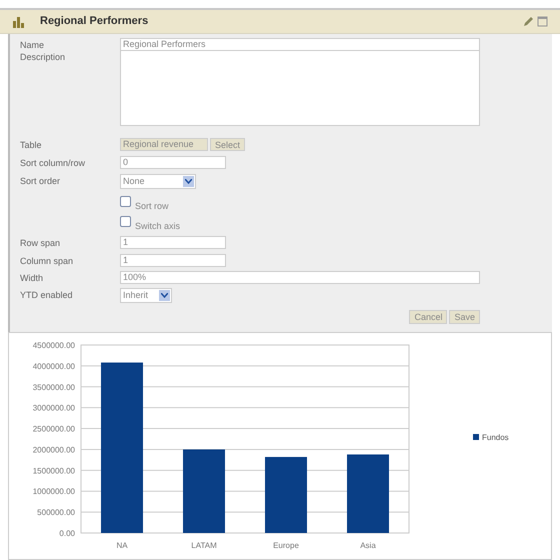 This screenshot has height=560, width=560. Describe the element at coordinates (300, 88) in the screenshot. I see `description-field` at that location.